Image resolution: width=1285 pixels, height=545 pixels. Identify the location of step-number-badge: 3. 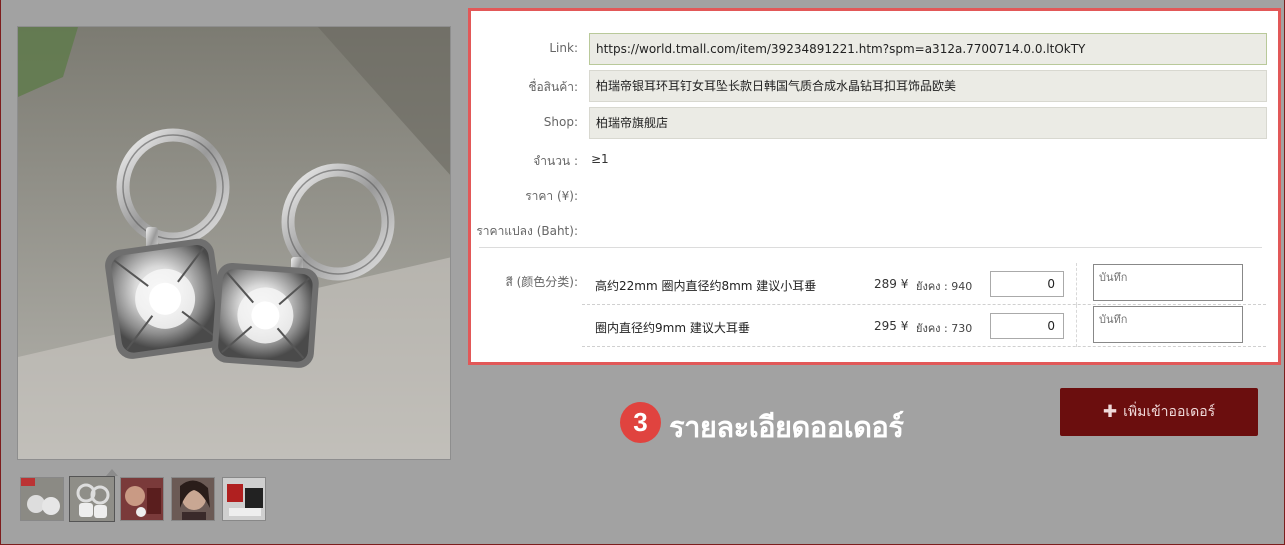
(640, 422).